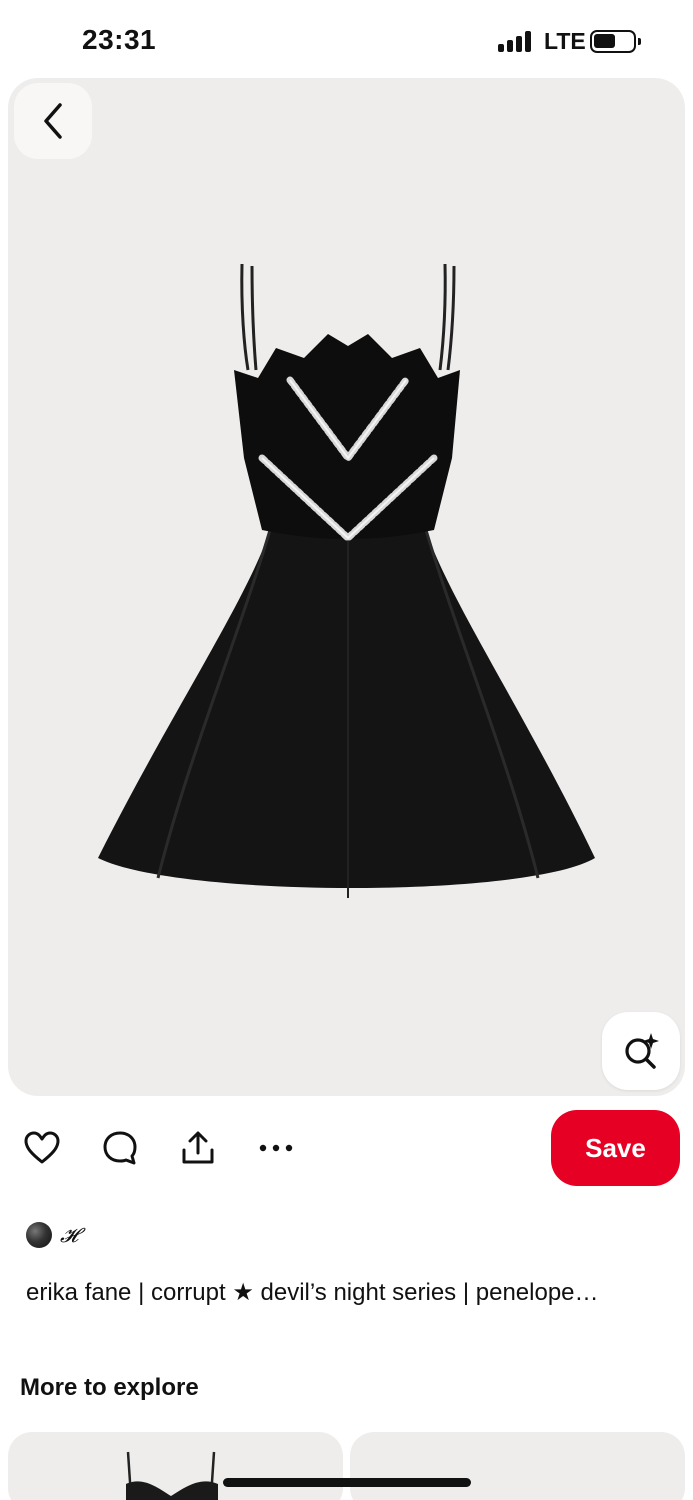  Describe the element at coordinates (39, 1235) in the screenshot. I see `avatar` at that location.